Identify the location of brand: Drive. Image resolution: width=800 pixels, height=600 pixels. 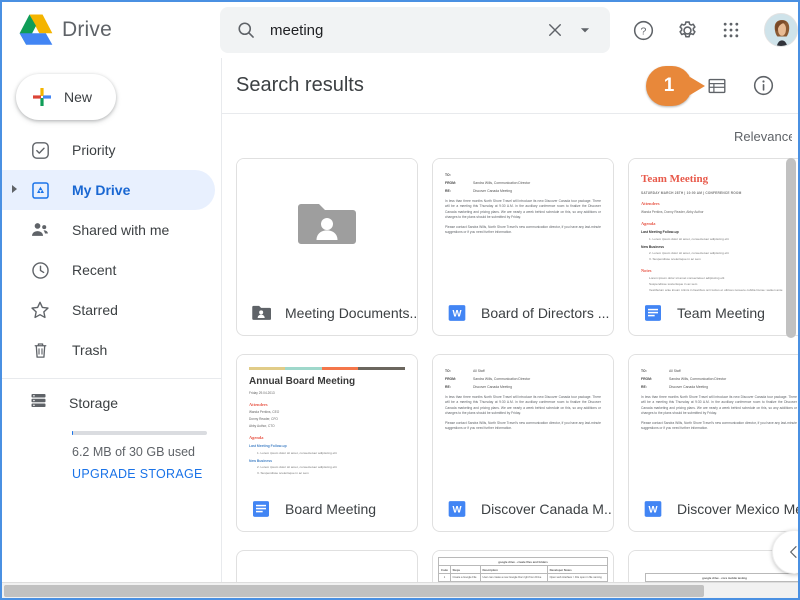
(105, 30).